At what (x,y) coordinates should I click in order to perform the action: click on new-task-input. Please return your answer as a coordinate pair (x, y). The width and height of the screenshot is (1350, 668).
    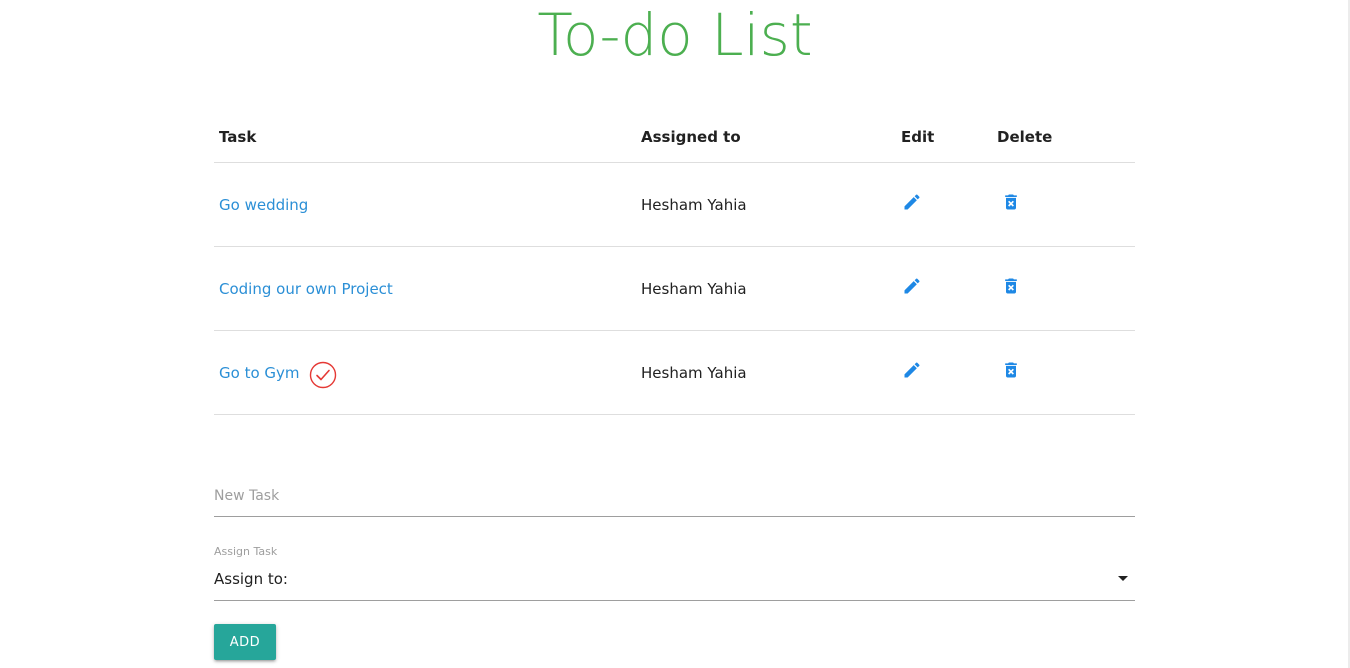
    Looking at the image, I should click on (674, 496).